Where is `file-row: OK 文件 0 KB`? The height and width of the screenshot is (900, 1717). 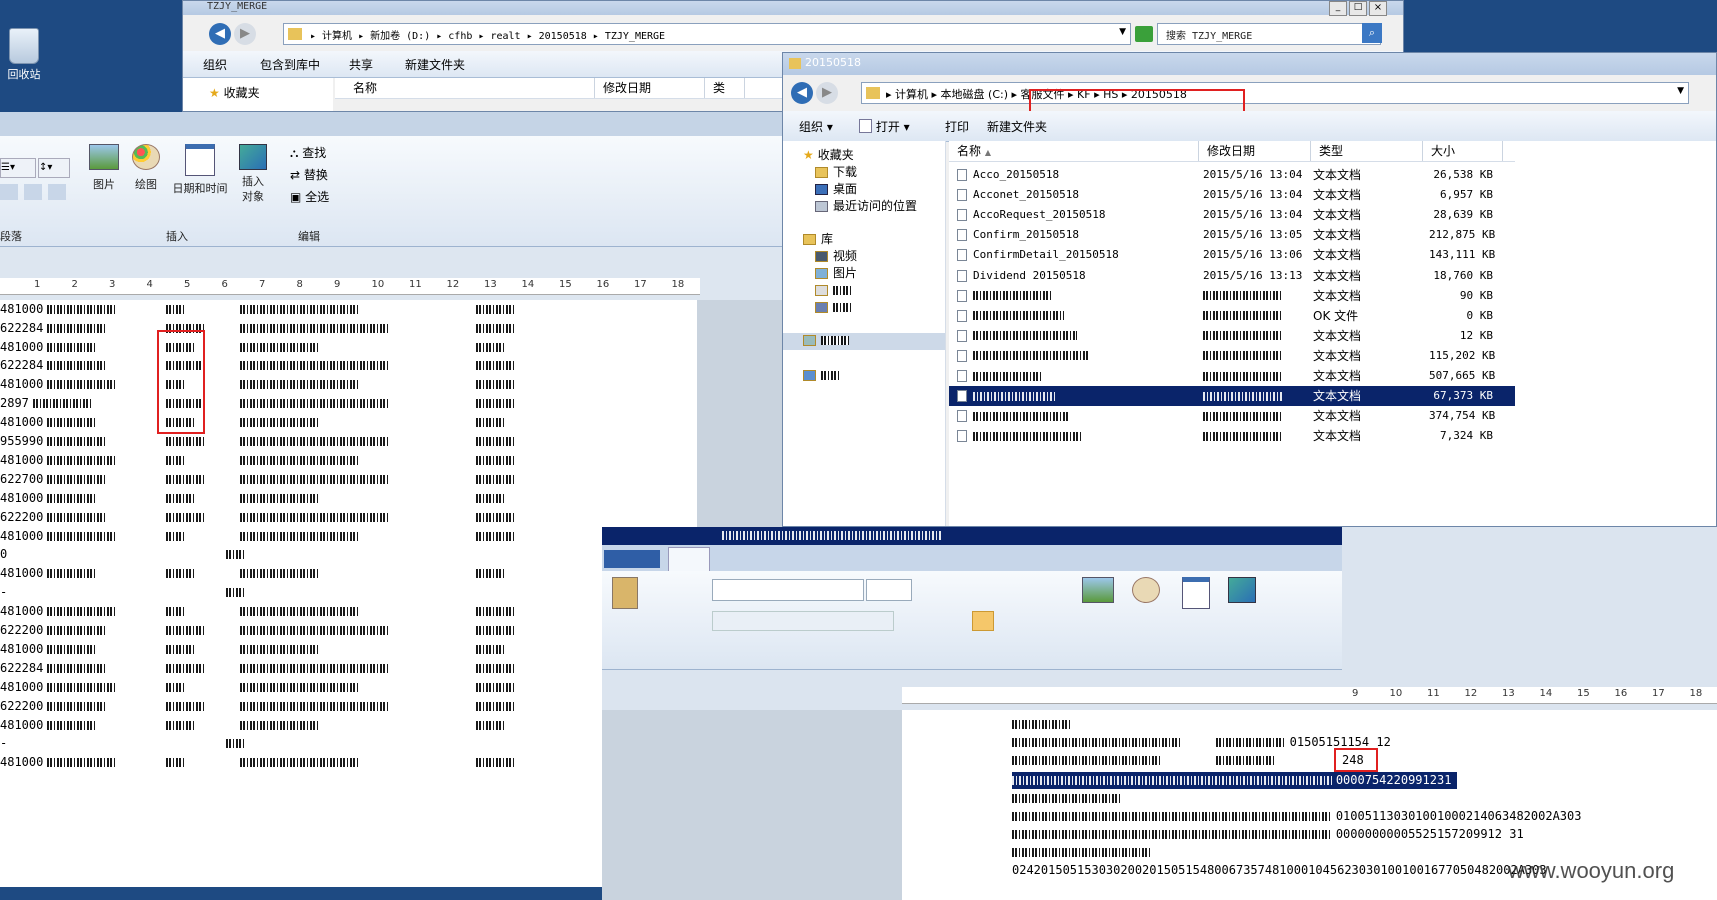 file-row: OK 文件 0 KB is located at coordinates (1232, 316).